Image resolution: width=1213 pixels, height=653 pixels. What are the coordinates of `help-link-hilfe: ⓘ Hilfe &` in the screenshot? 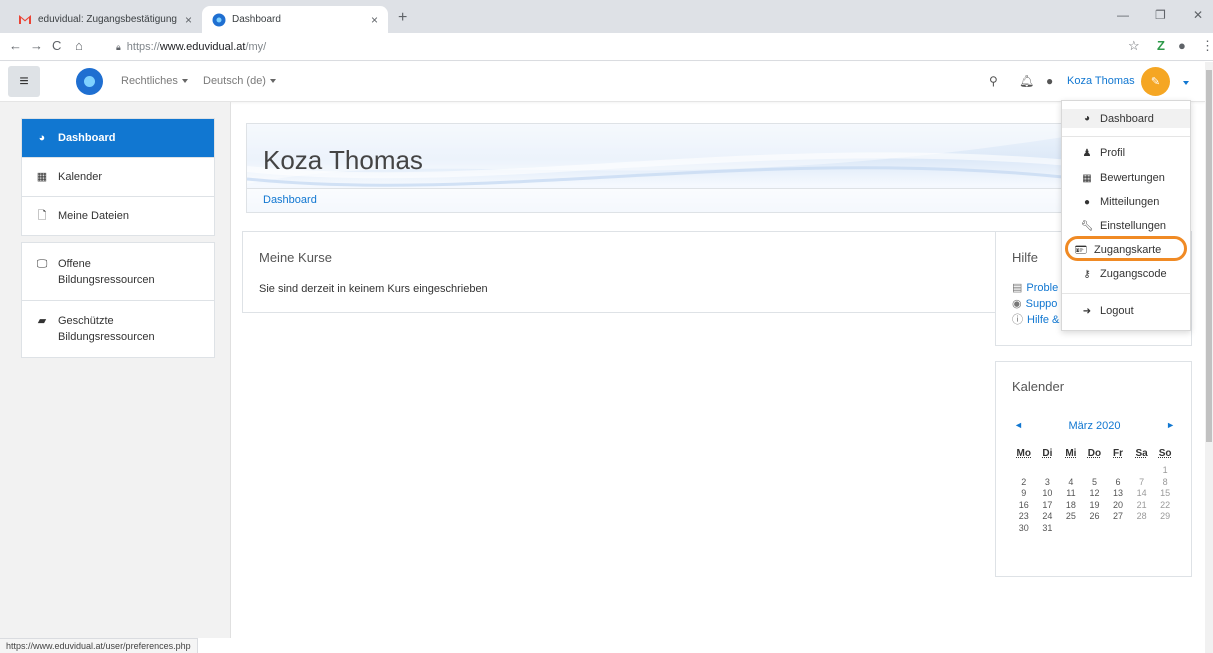 It's located at (1035, 320).